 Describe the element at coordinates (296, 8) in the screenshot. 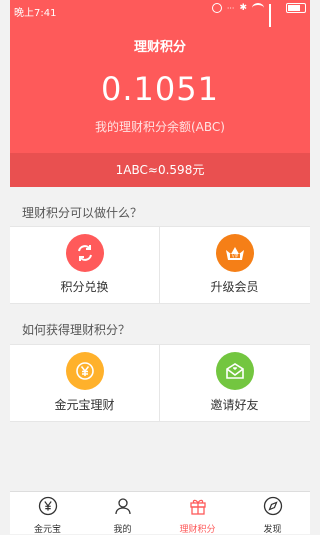

I see `battery-icon` at that location.